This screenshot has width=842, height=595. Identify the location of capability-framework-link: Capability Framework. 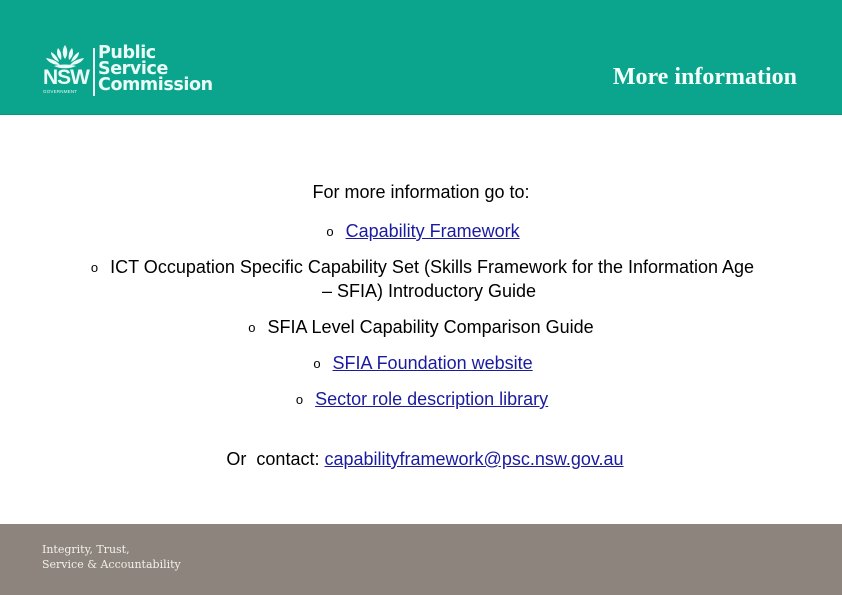
(433, 231).